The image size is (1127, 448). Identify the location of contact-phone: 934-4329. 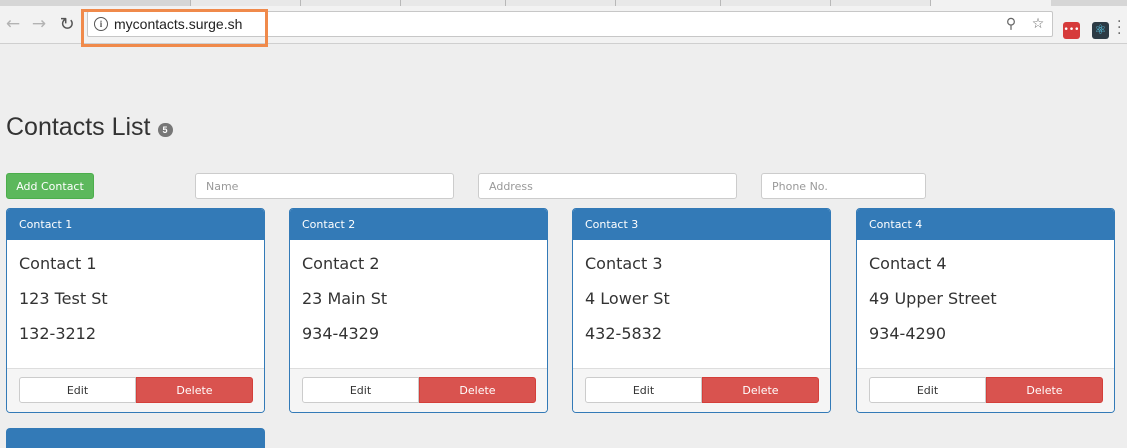
(341, 333).